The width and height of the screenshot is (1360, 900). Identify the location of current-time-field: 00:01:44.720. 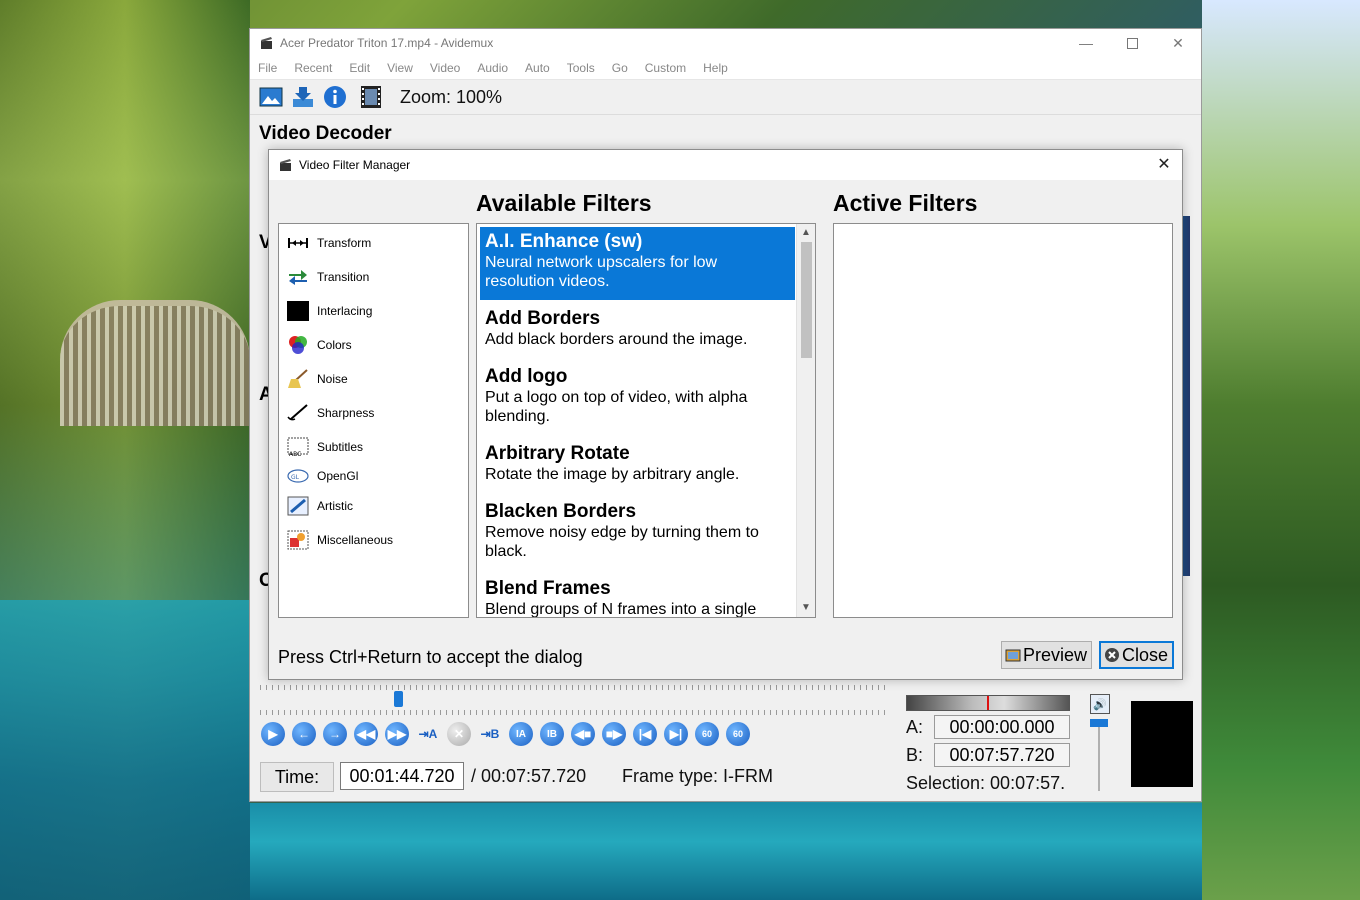
(402, 776).